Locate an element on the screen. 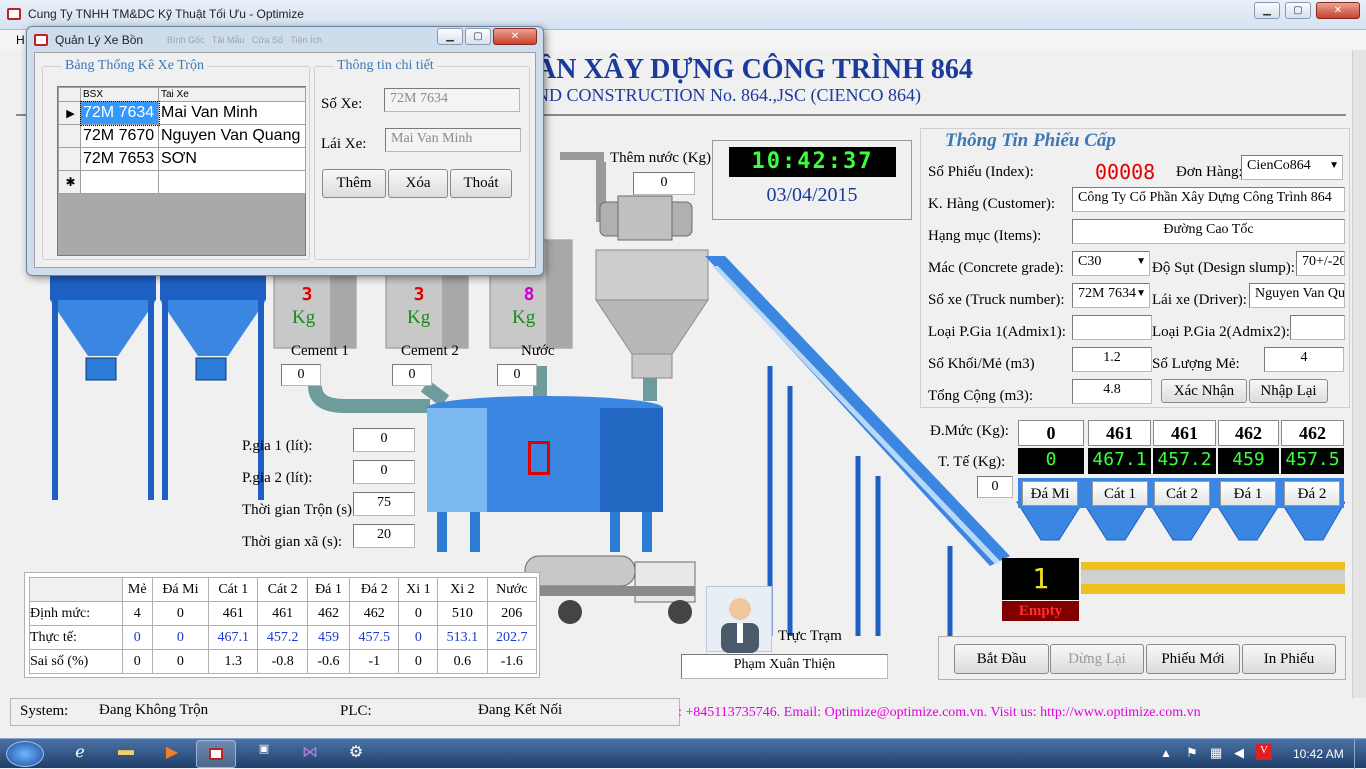 The width and height of the screenshot is (1366, 769). truck-select: 72M 7634 ▼ is located at coordinates (1111, 295).